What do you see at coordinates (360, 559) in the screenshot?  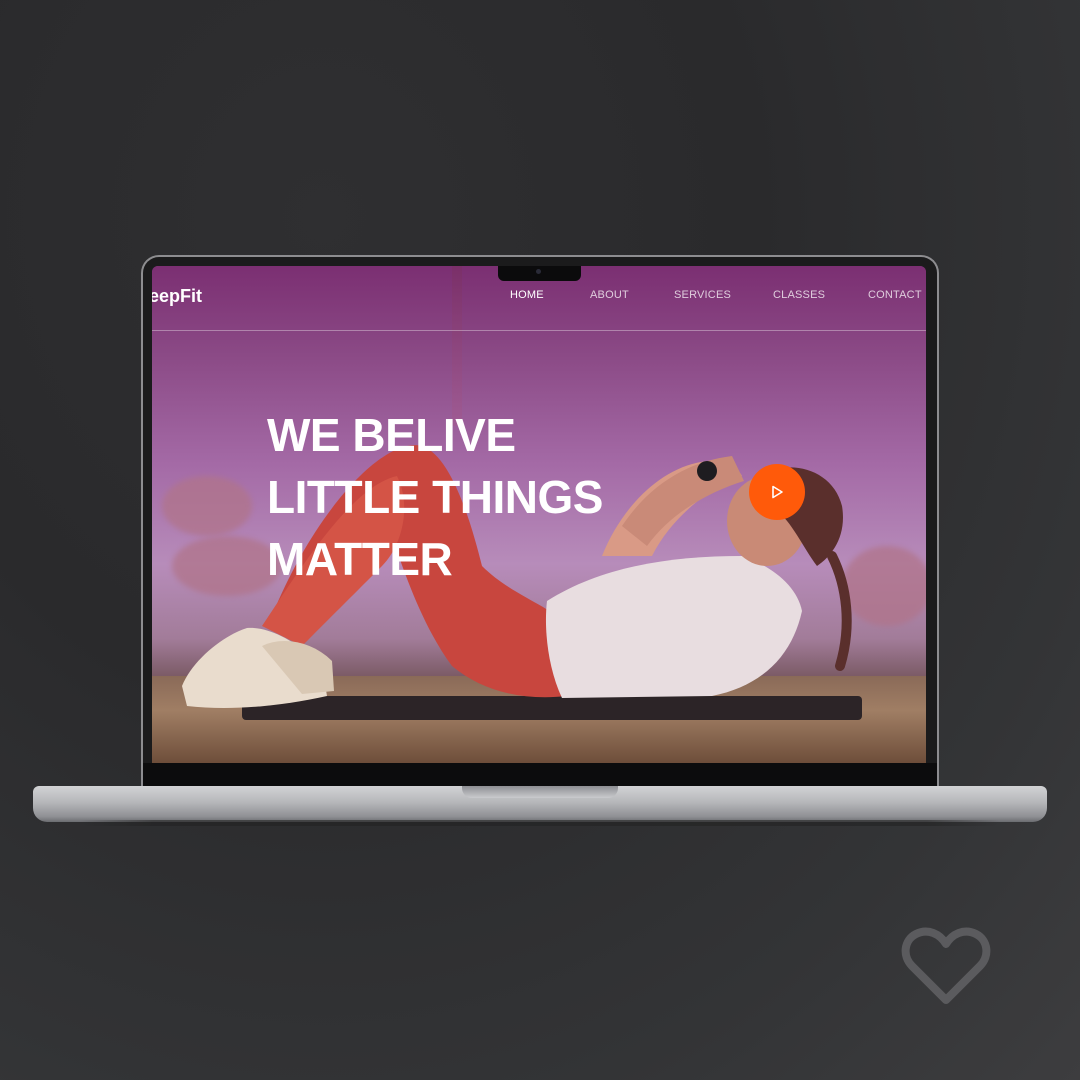 I see `hero-headline-line: MATTER` at bounding box center [360, 559].